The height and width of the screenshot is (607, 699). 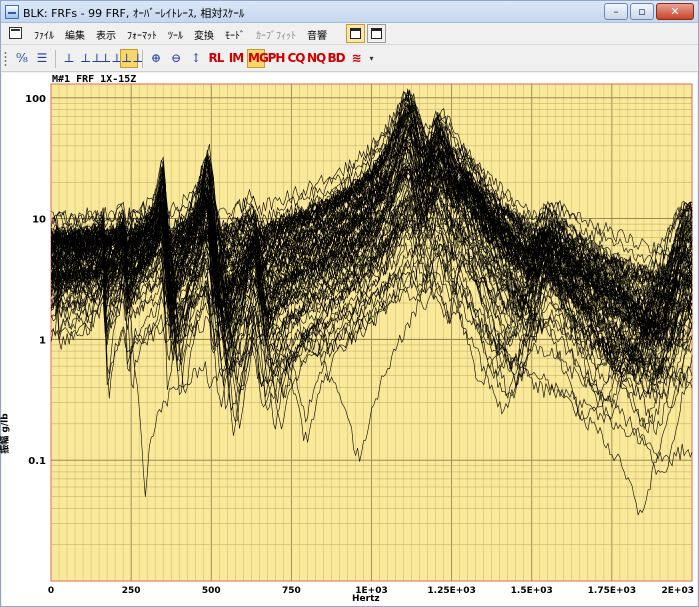 What do you see at coordinates (258, 58) in the screenshot?
I see `magnitude-tool: MG` at bounding box center [258, 58].